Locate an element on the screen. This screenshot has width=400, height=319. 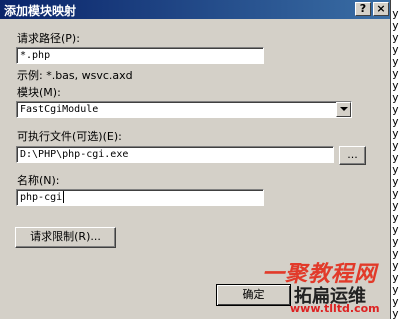
module-dropdown: FastCgiModule is located at coordinates (184, 109).